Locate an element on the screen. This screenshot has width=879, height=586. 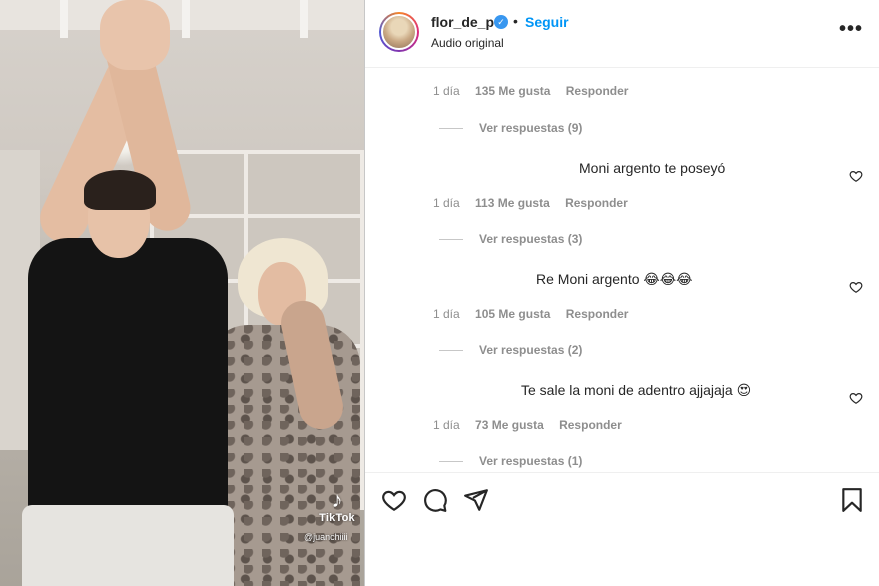
view-replies-button: Ver respuestas (3) is located at coordinates (510, 239).